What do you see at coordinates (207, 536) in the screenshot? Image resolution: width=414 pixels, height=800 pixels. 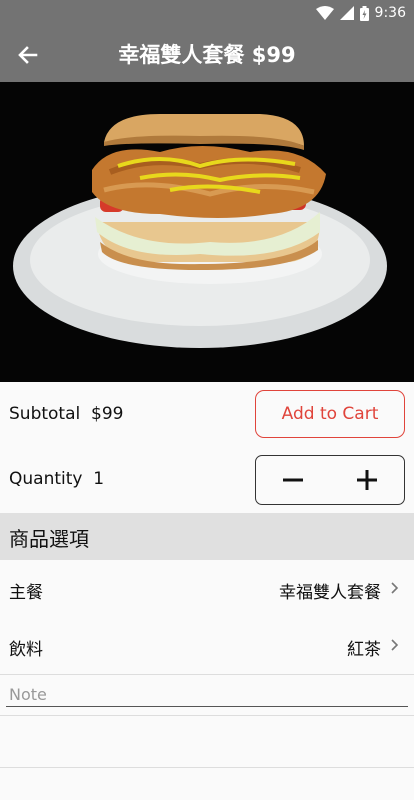 I see `options-section-header: 商品選項` at bounding box center [207, 536].